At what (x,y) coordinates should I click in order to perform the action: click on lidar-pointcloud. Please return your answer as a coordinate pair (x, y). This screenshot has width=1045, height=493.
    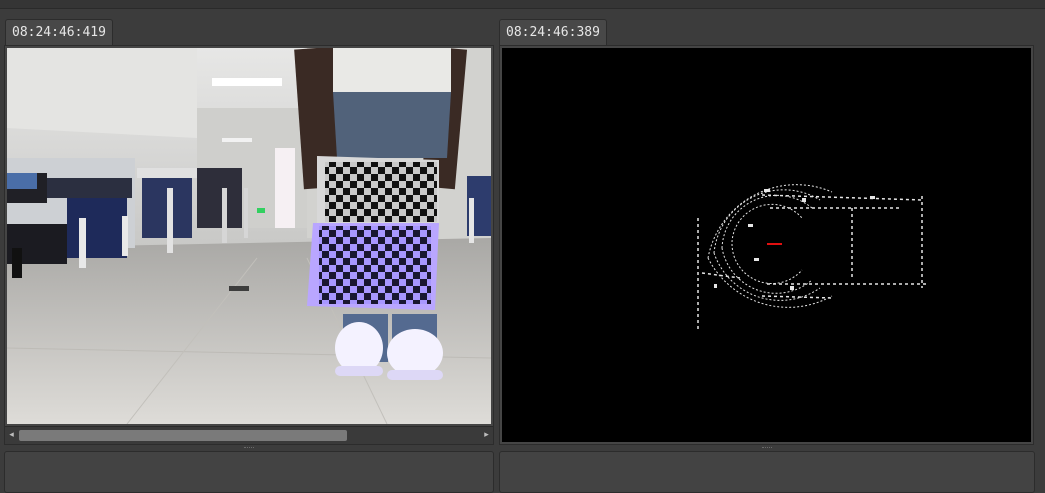
    Looking at the image, I should click on (811, 257).